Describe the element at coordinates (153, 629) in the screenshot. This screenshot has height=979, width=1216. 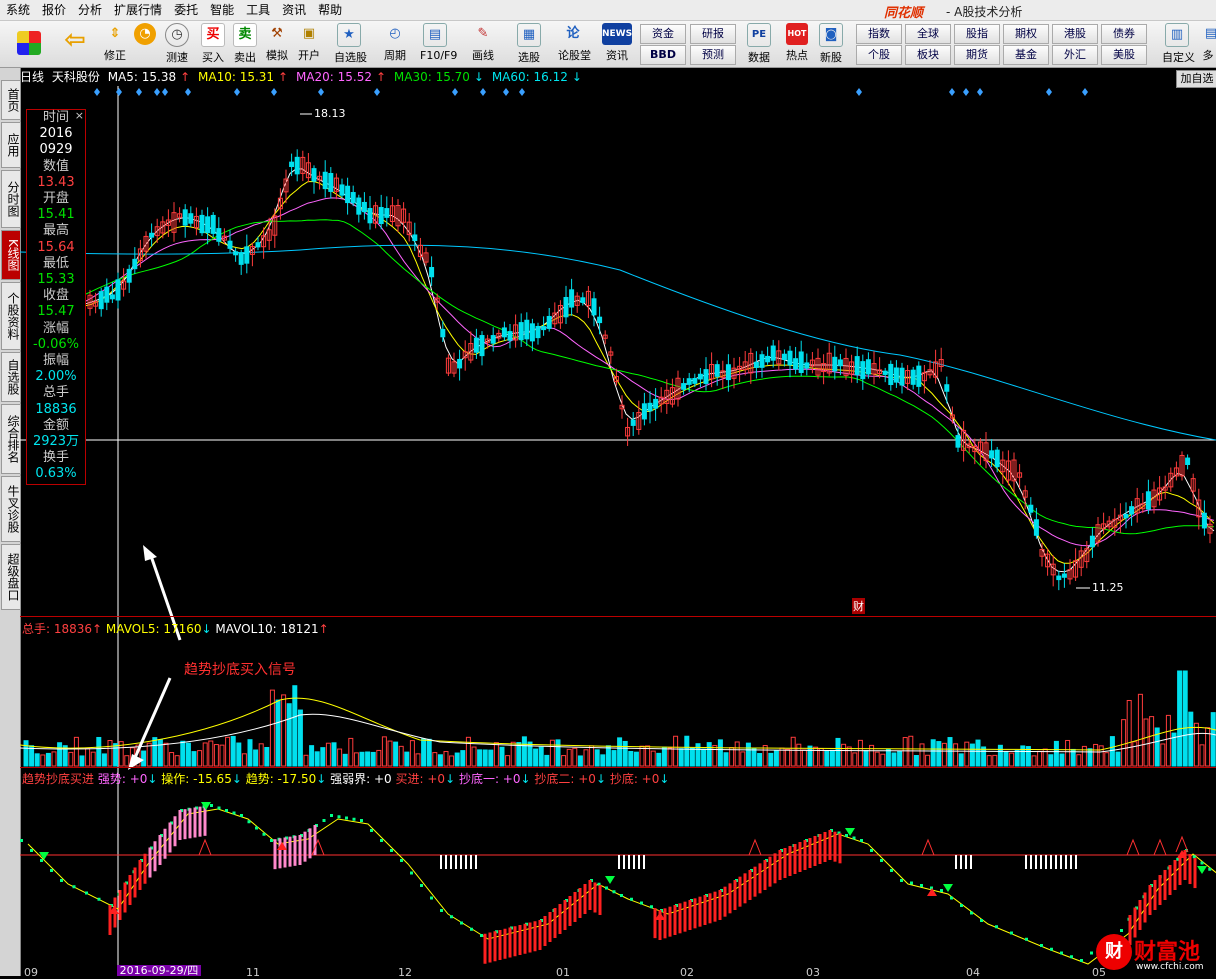
I see `mavol5: MAVOL5: 17160` at that location.